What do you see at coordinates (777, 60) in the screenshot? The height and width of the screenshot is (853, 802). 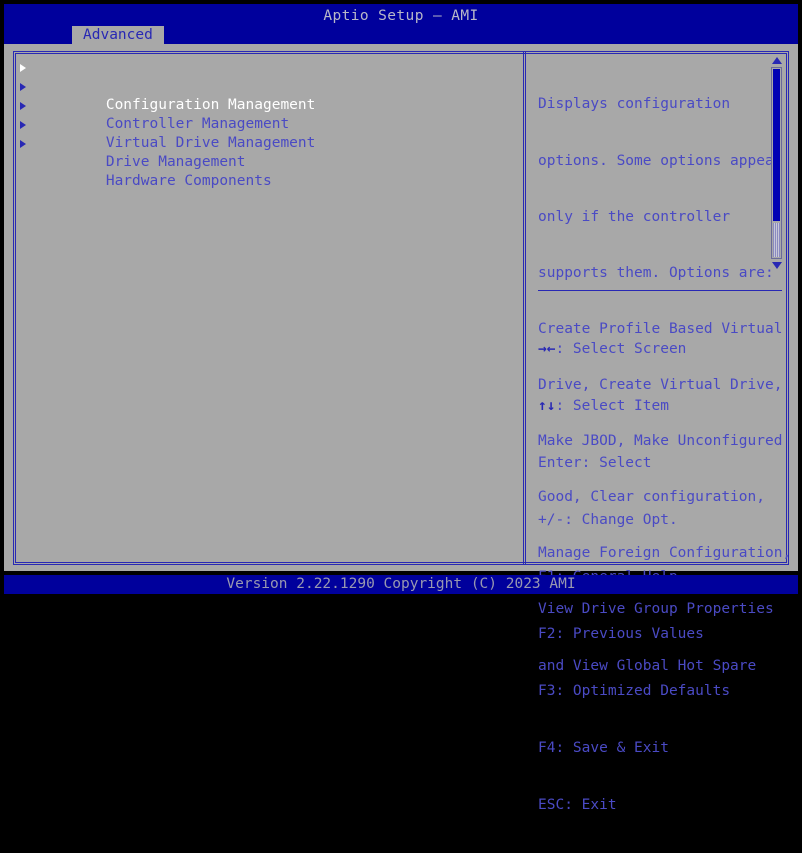 I see `scroll-up-arrow-icon` at bounding box center [777, 60].